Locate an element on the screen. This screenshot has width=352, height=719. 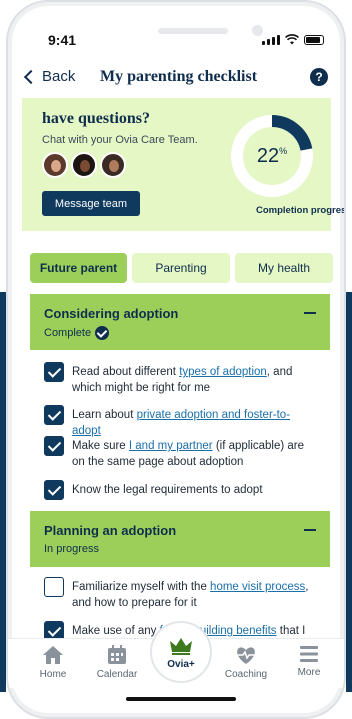
speaker-grille is located at coordinates (193, 31).